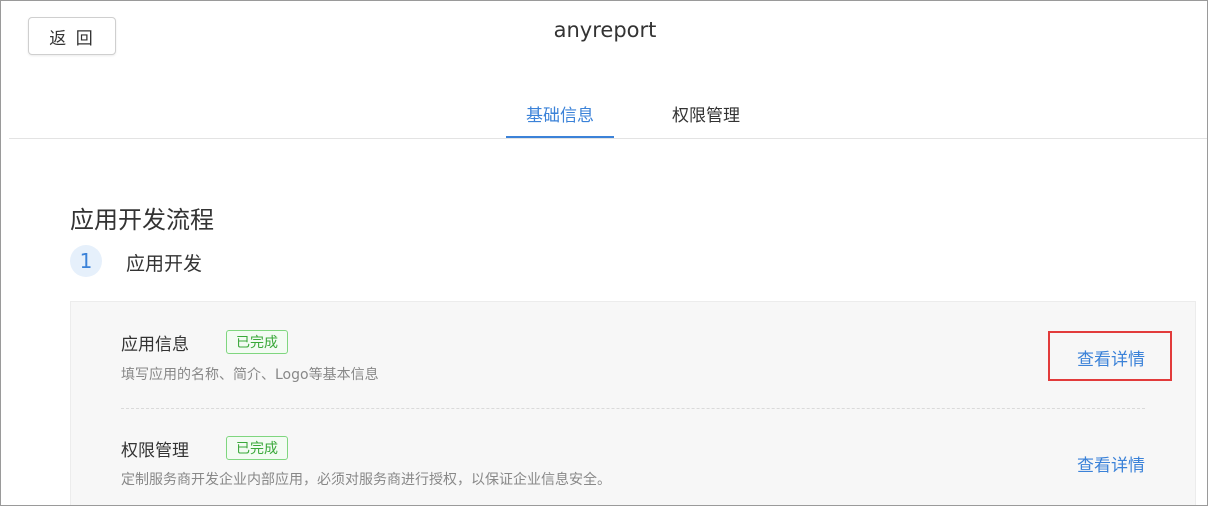 The width and height of the screenshot is (1208, 506). Describe the element at coordinates (164, 264) in the screenshot. I see `step-label: 应用开发` at that location.